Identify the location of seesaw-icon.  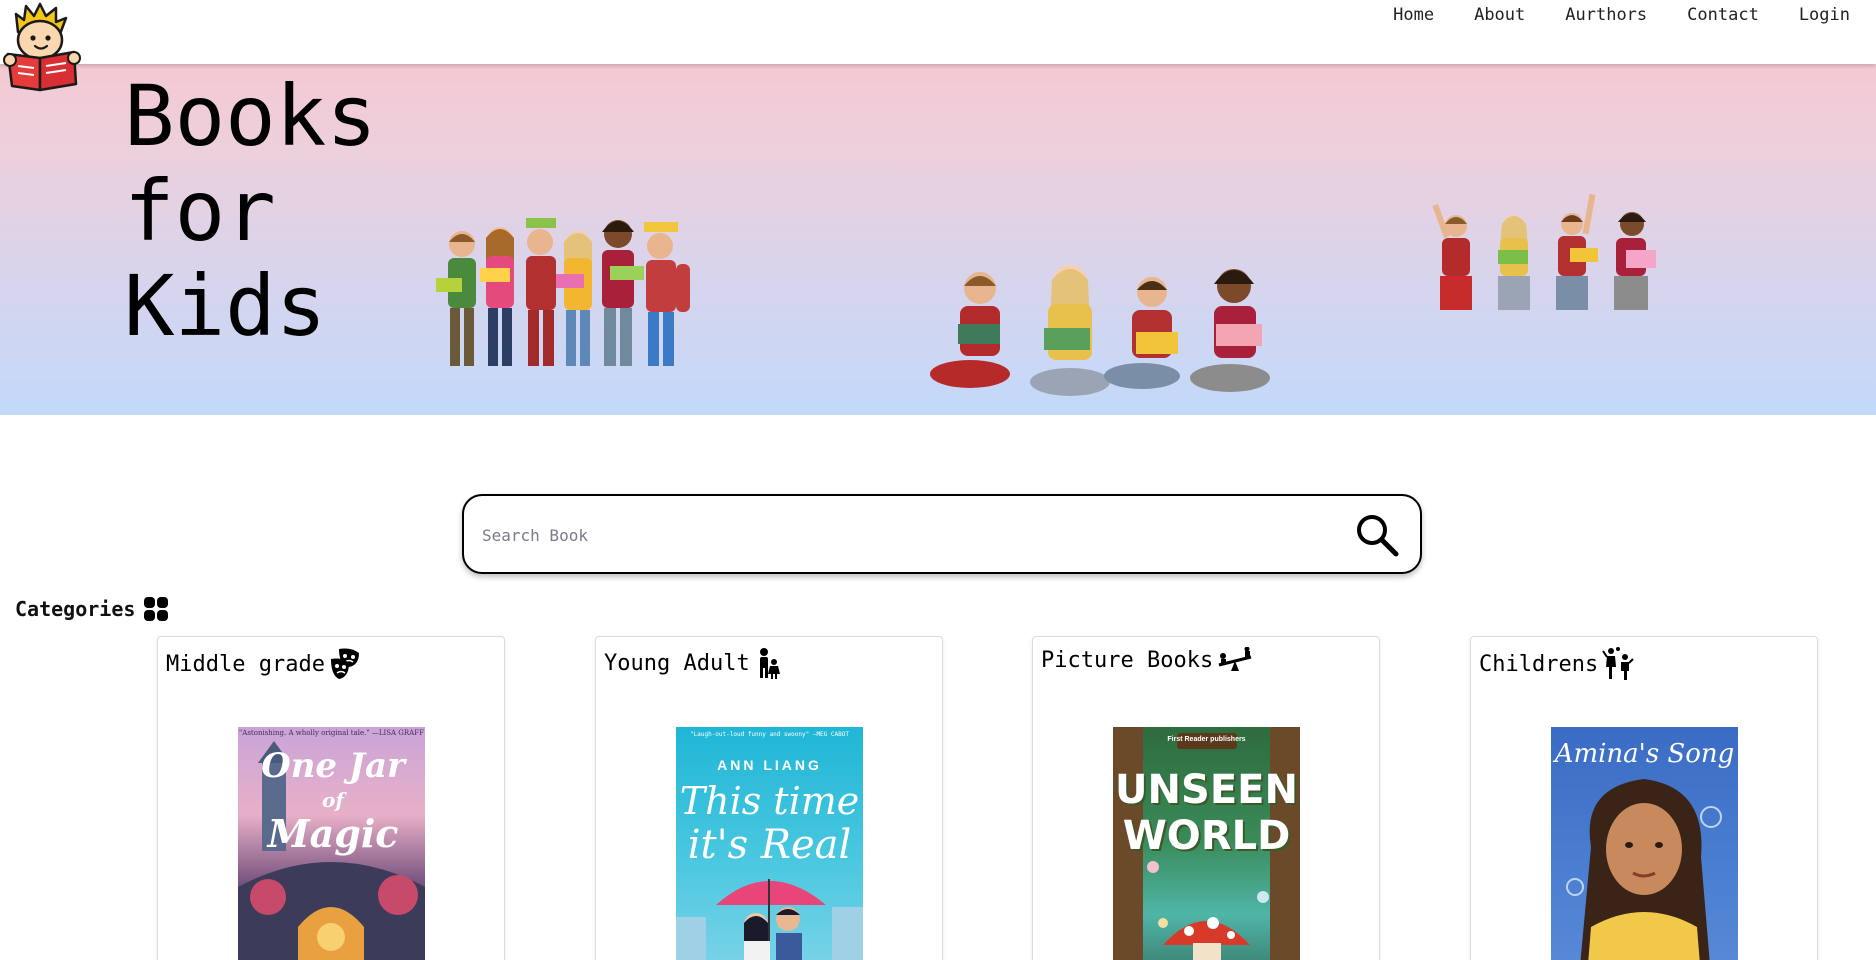
(1235, 659).